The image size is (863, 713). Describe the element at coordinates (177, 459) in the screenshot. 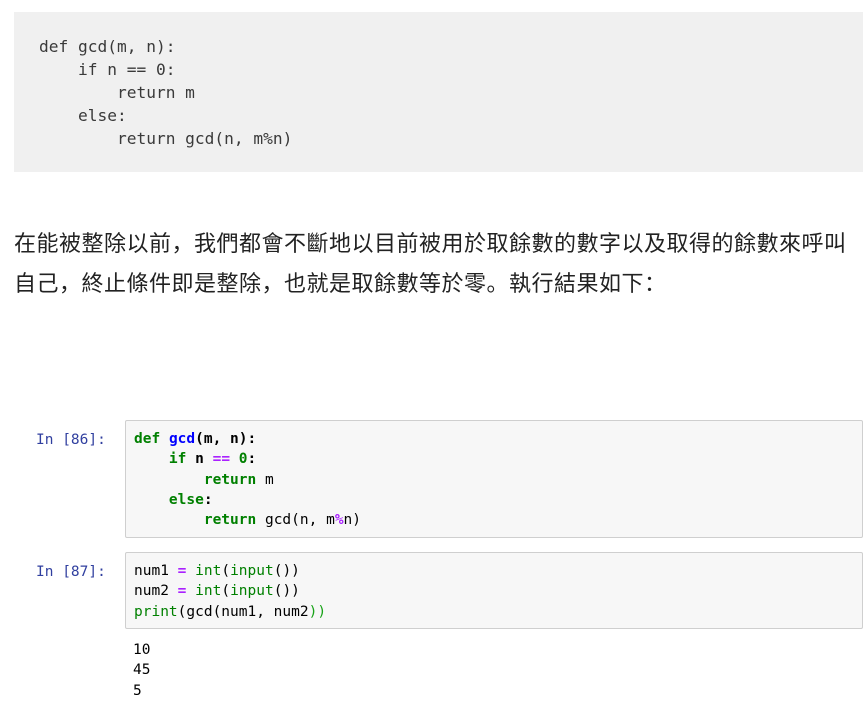

I see `kw-if: if` at that location.